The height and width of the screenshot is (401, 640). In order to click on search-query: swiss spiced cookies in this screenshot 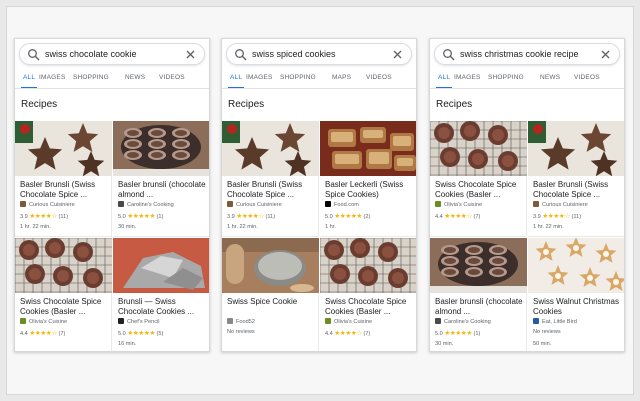, I will do `click(294, 54)`.